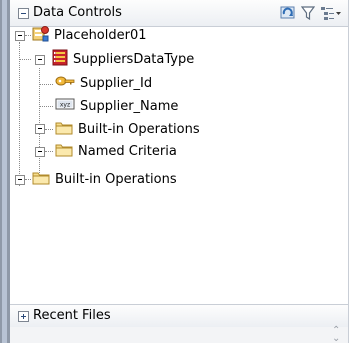 The height and width of the screenshot is (344, 359). Describe the element at coordinates (60, 59) in the screenshot. I see `datatype-icon` at that location.